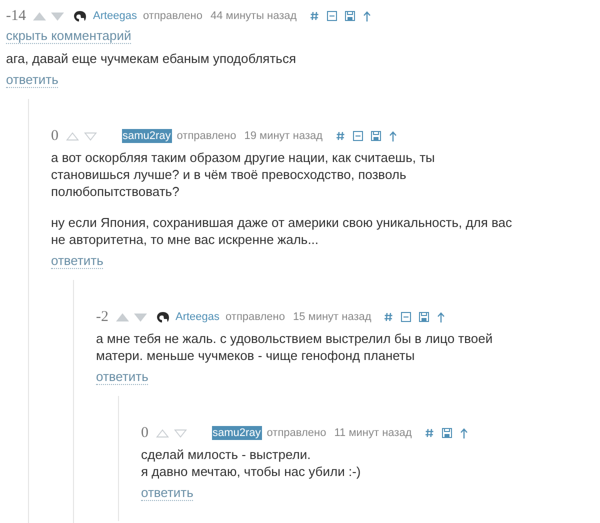  I want to click on comment-text: ага, давай еще чучмекам ебаным уподобляться, so click(151, 58).